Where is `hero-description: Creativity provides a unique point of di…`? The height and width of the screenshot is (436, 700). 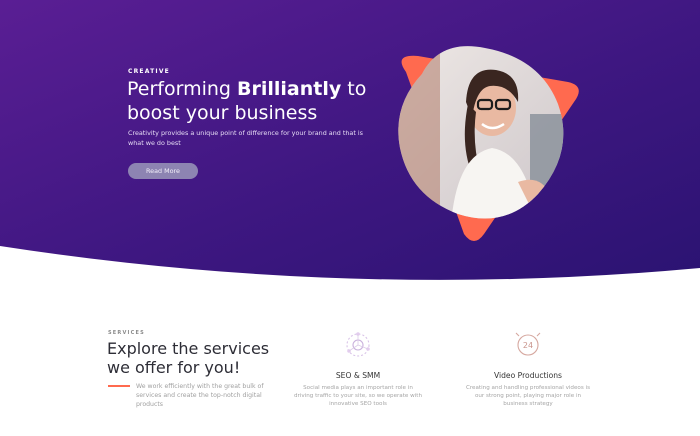 hero-description: Creativity provides a unique point of di… is located at coordinates (245, 138).